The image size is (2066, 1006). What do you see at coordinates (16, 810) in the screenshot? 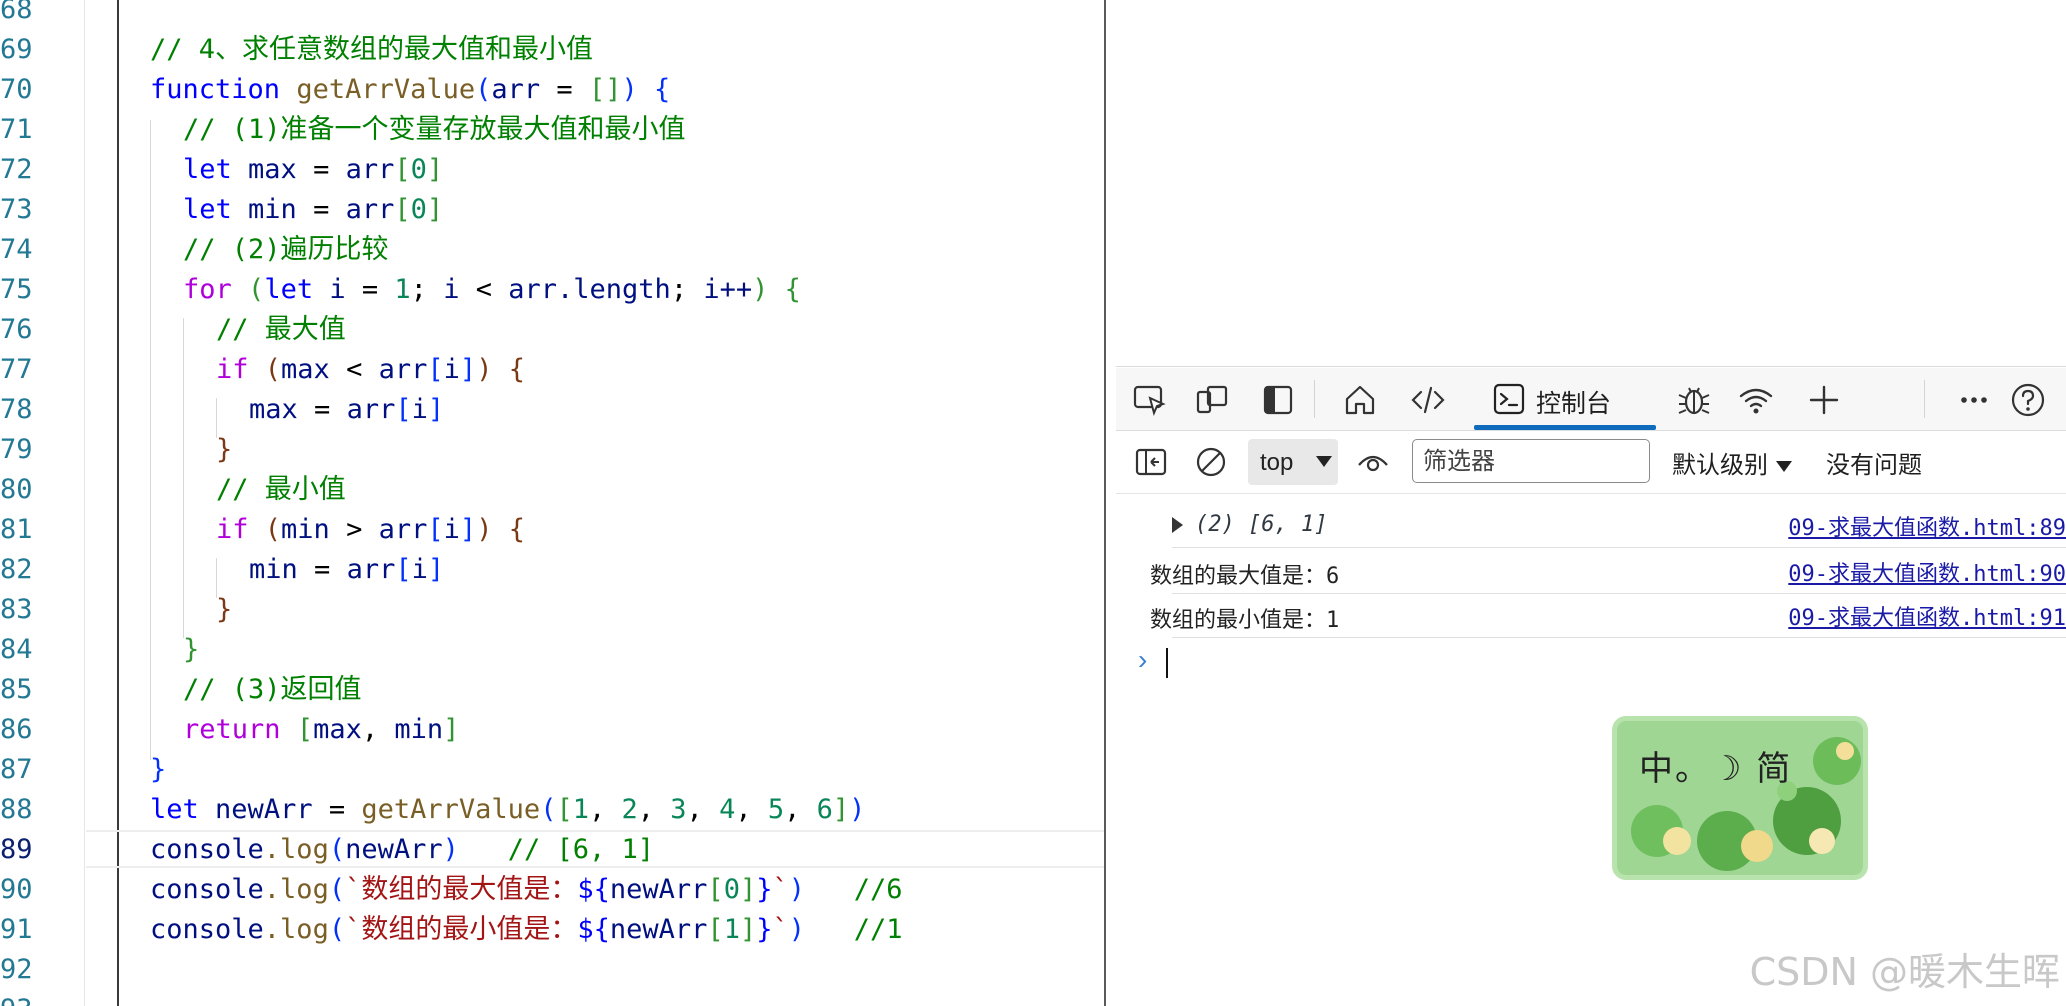
I see `line-number: 88` at bounding box center [16, 810].